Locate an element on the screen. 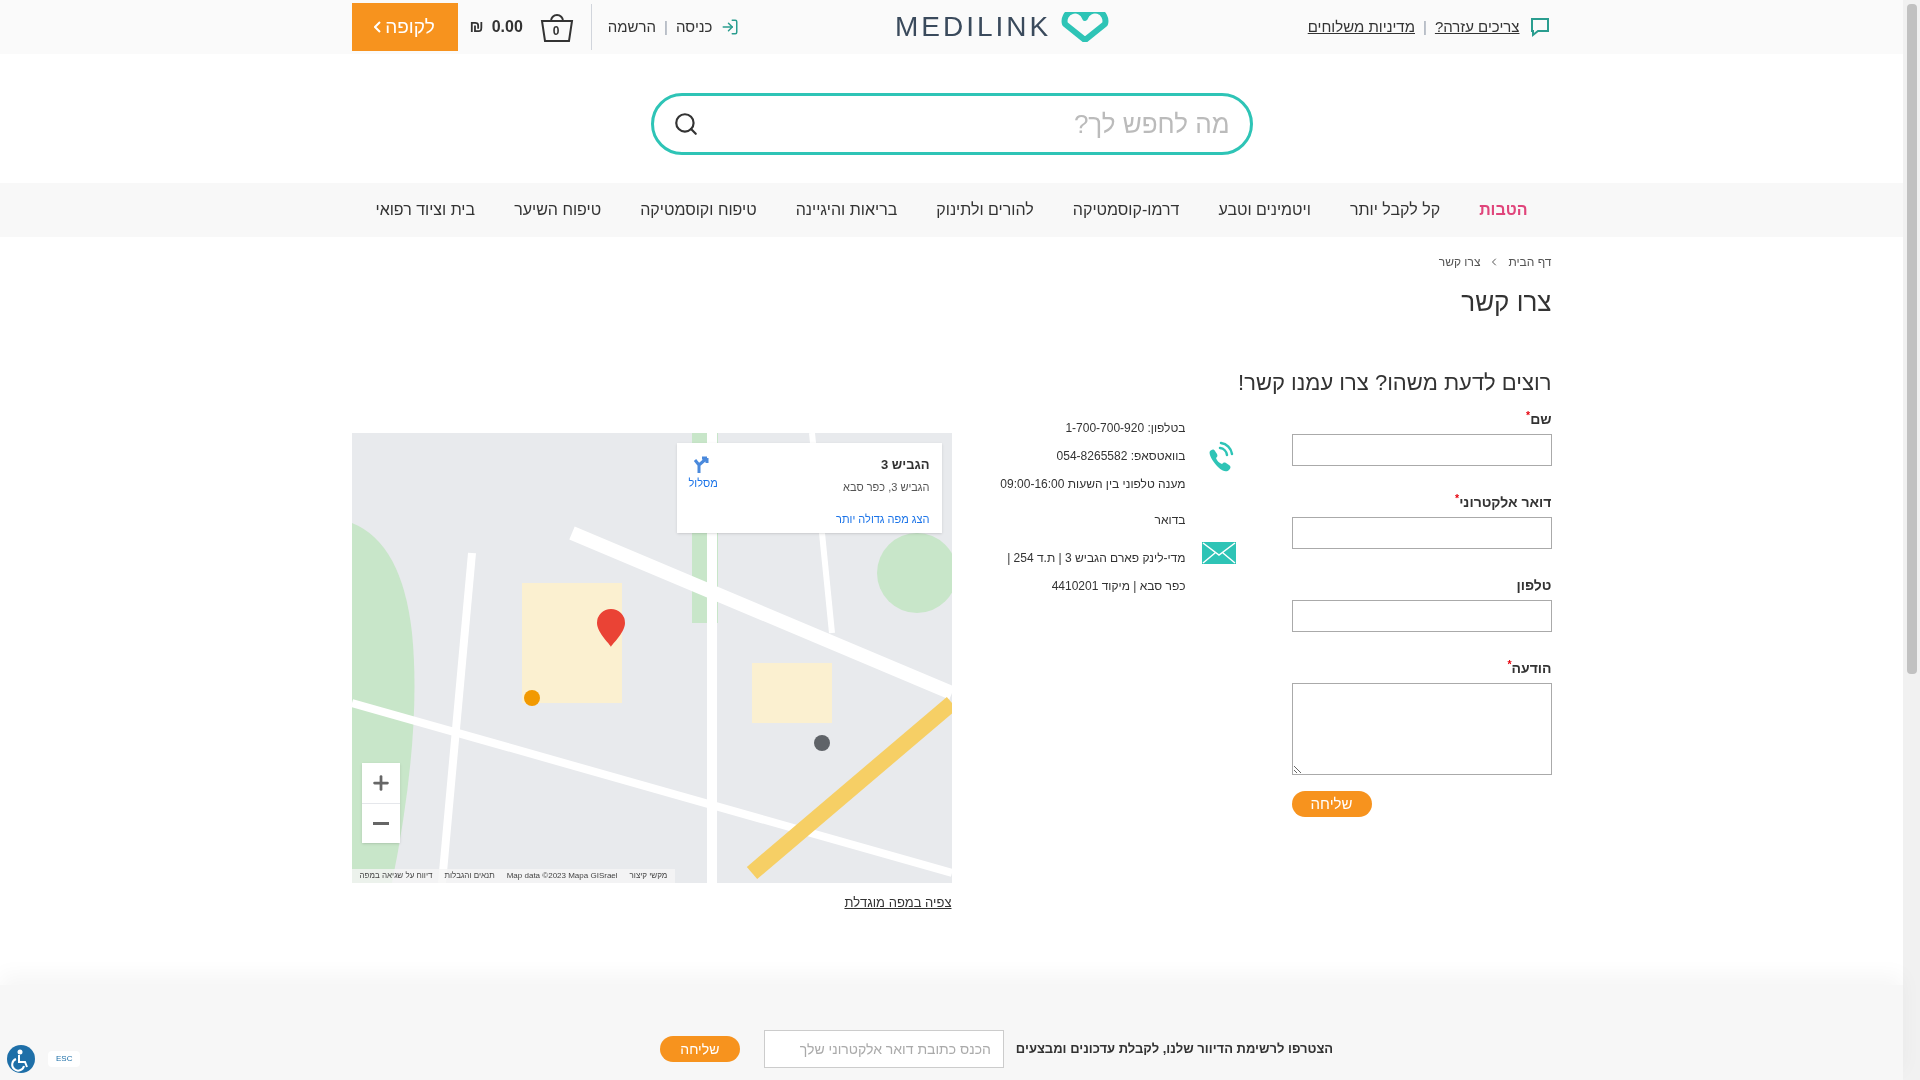 The height and width of the screenshot is (1080, 1920). map-attribution-text: Map data ©2023 Mapa GISrael is located at coordinates (562, 876).